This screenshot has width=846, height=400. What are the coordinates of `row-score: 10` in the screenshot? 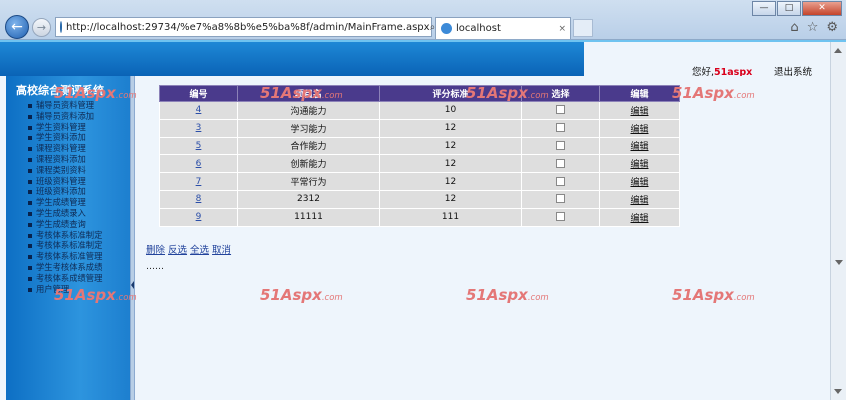 It's located at (450, 110).